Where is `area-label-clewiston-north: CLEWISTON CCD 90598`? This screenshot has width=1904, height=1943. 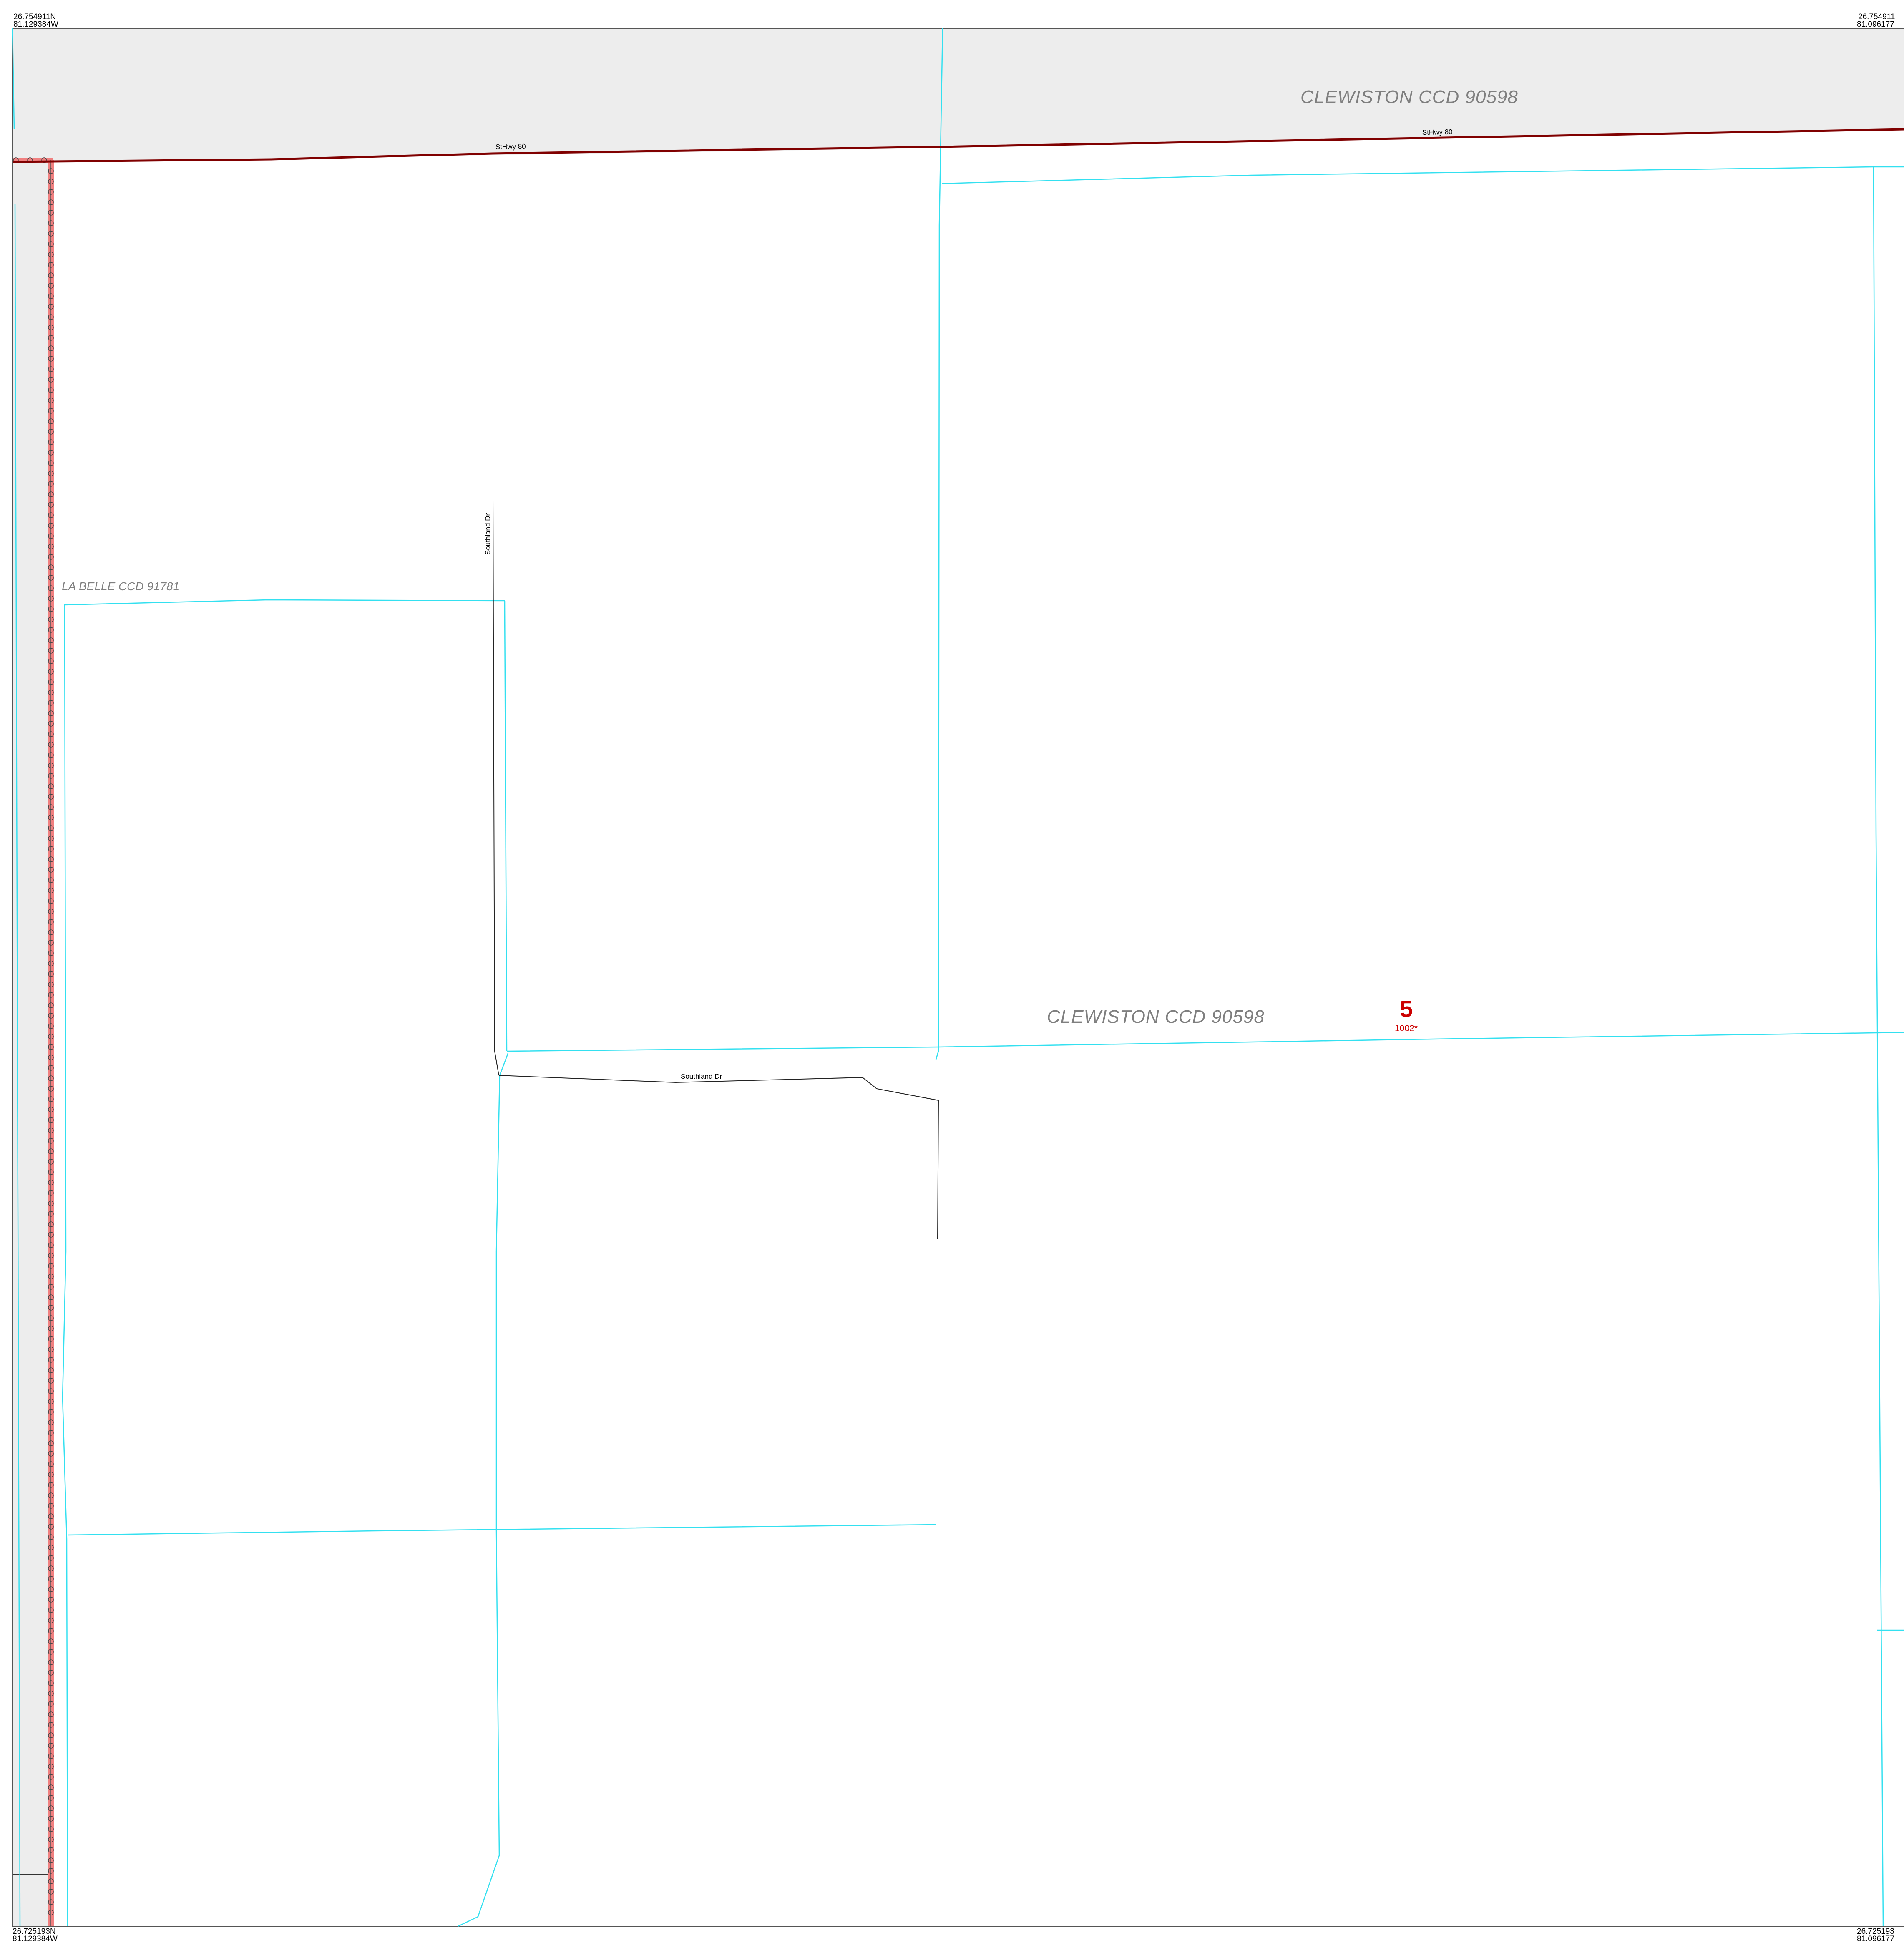 area-label-clewiston-north: CLEWISTON CCD 90598 is located at coordinates (1409, 97).